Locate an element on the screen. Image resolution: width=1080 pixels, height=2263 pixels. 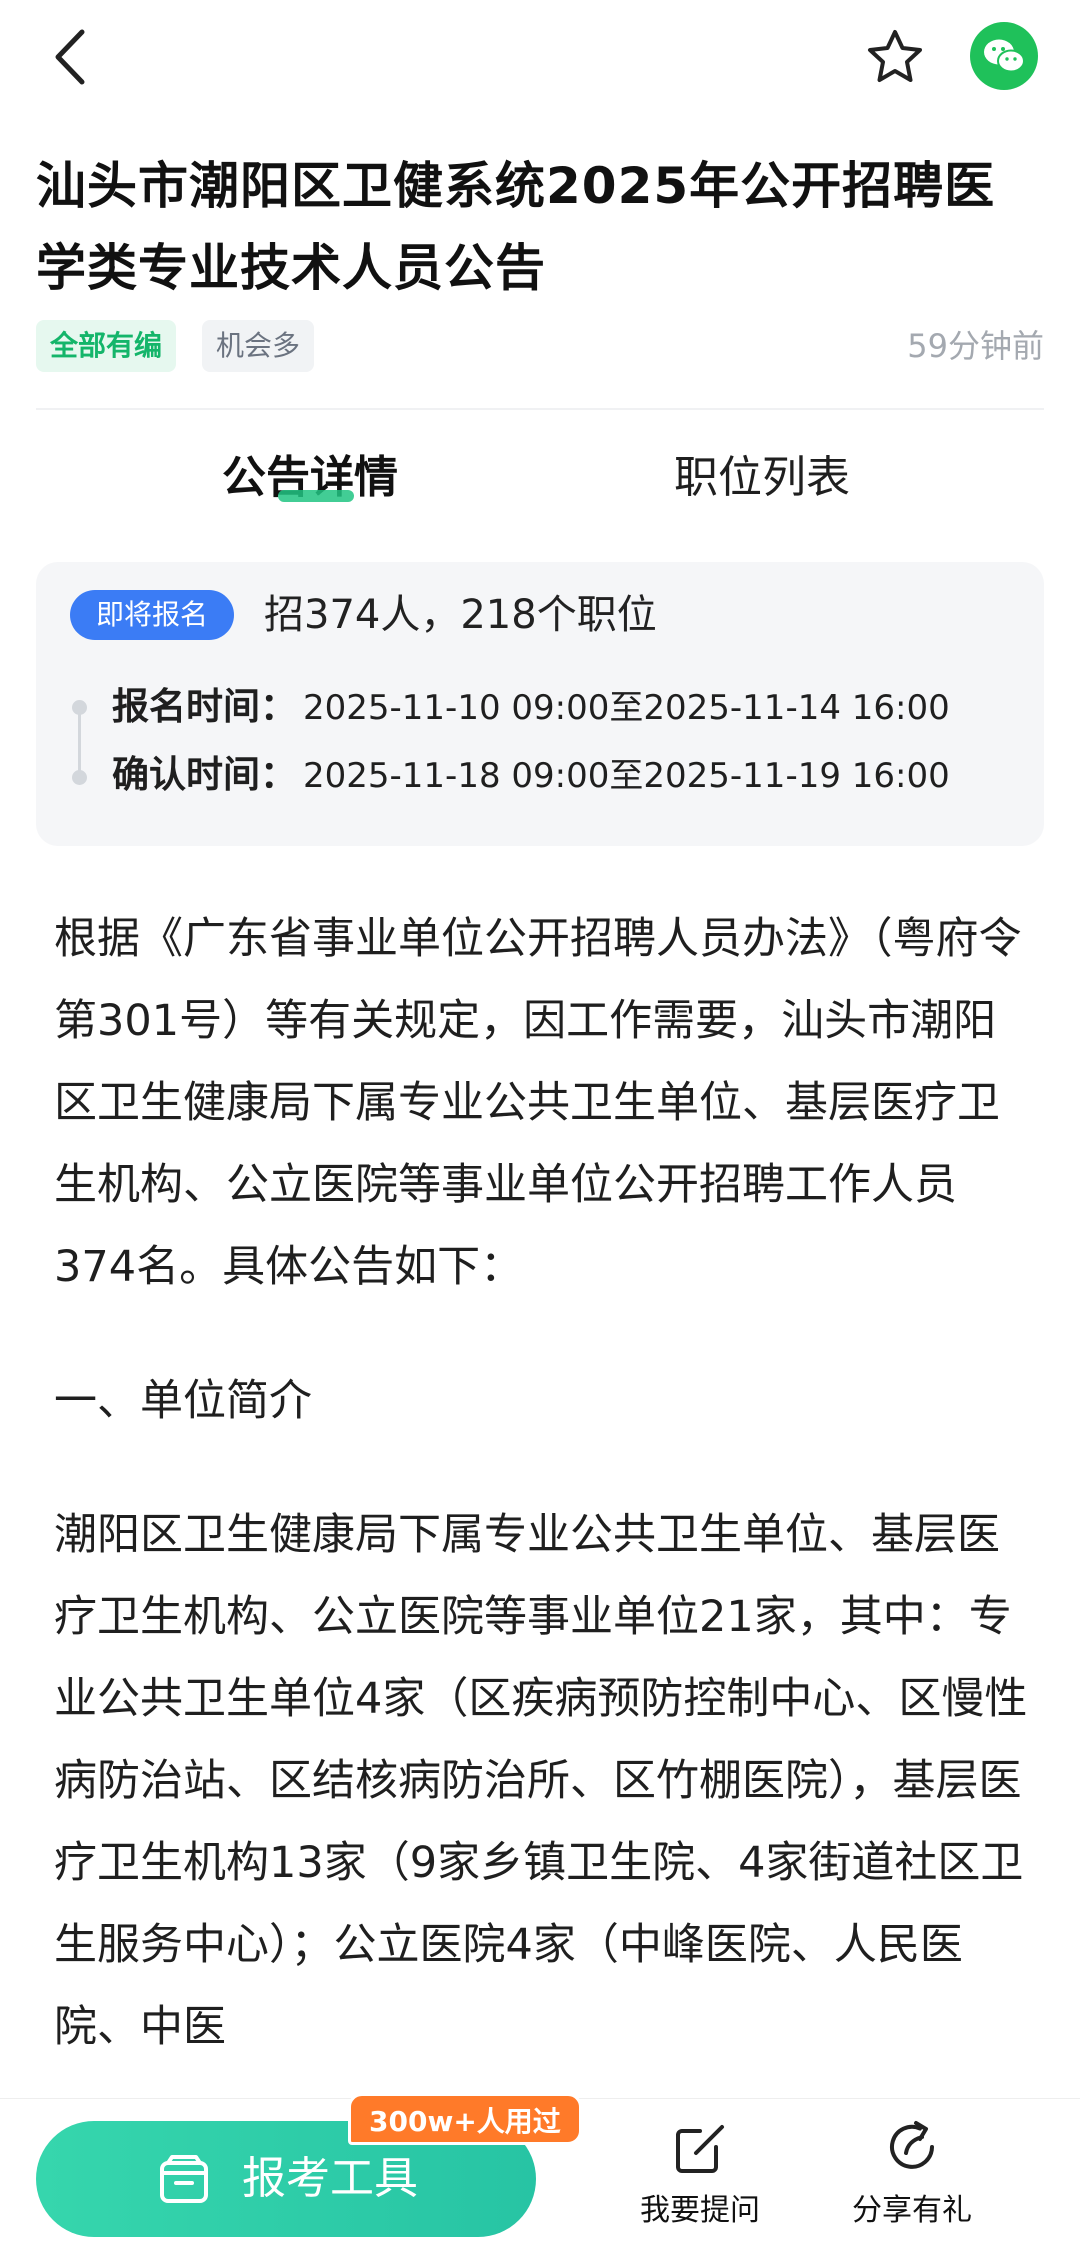
share-gift-button: 分享有礼 is located at coordinates (912, 2179).